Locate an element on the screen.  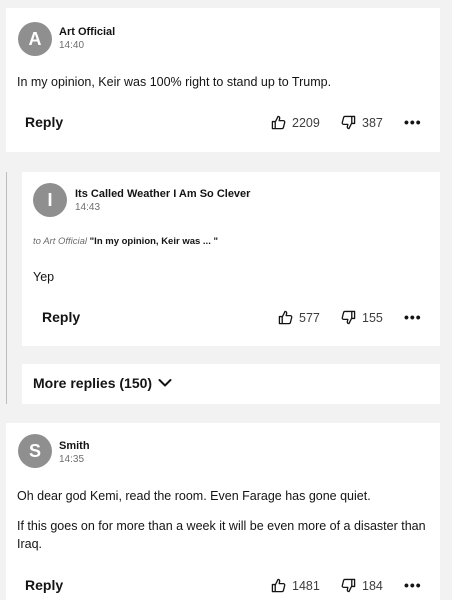
downvote-button: 387 is located at coordinates (362, 122).